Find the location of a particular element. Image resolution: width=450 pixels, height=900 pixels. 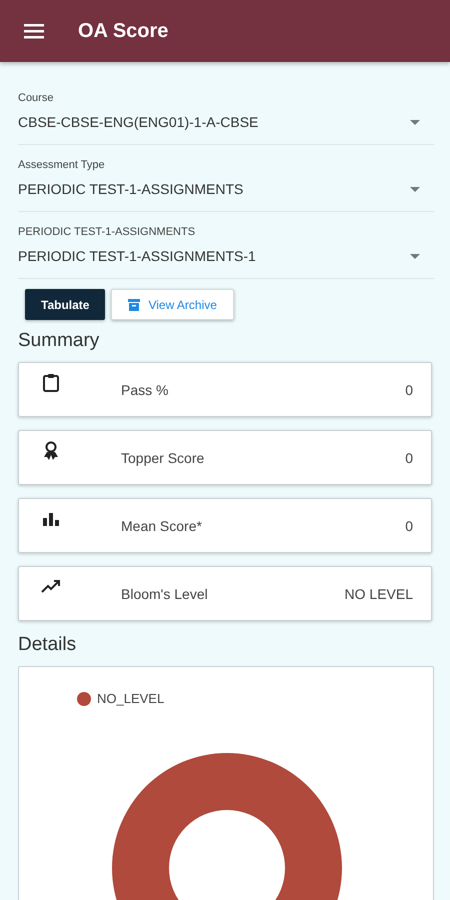

app-title: OA Score is located at coordinates (123, 31).